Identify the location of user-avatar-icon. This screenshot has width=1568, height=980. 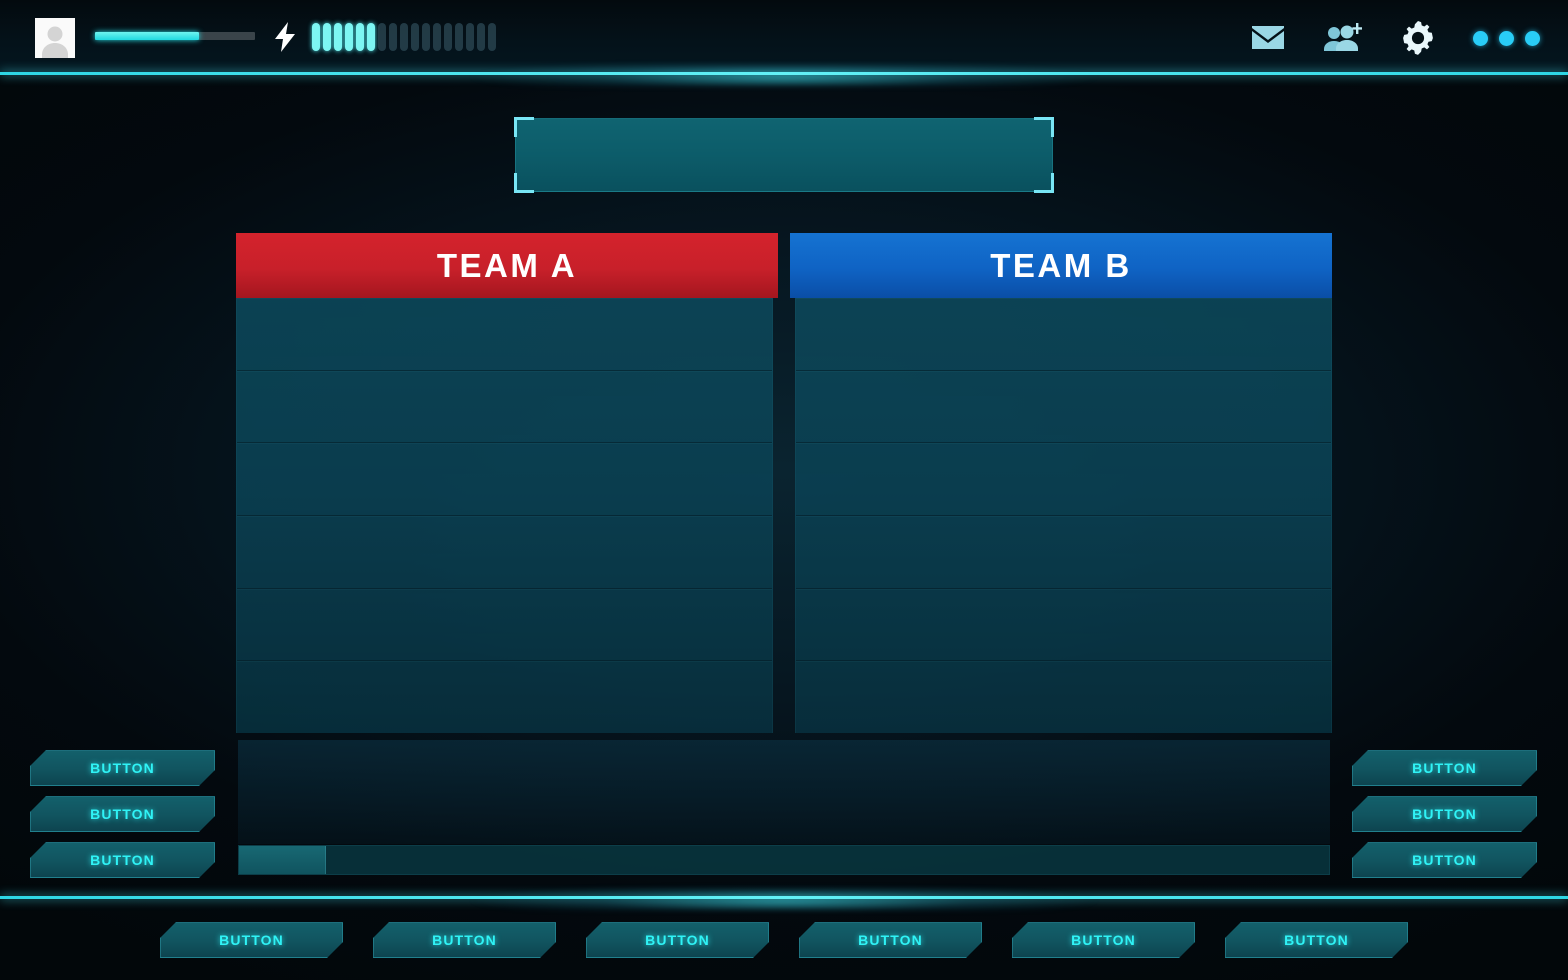
(55, 38).